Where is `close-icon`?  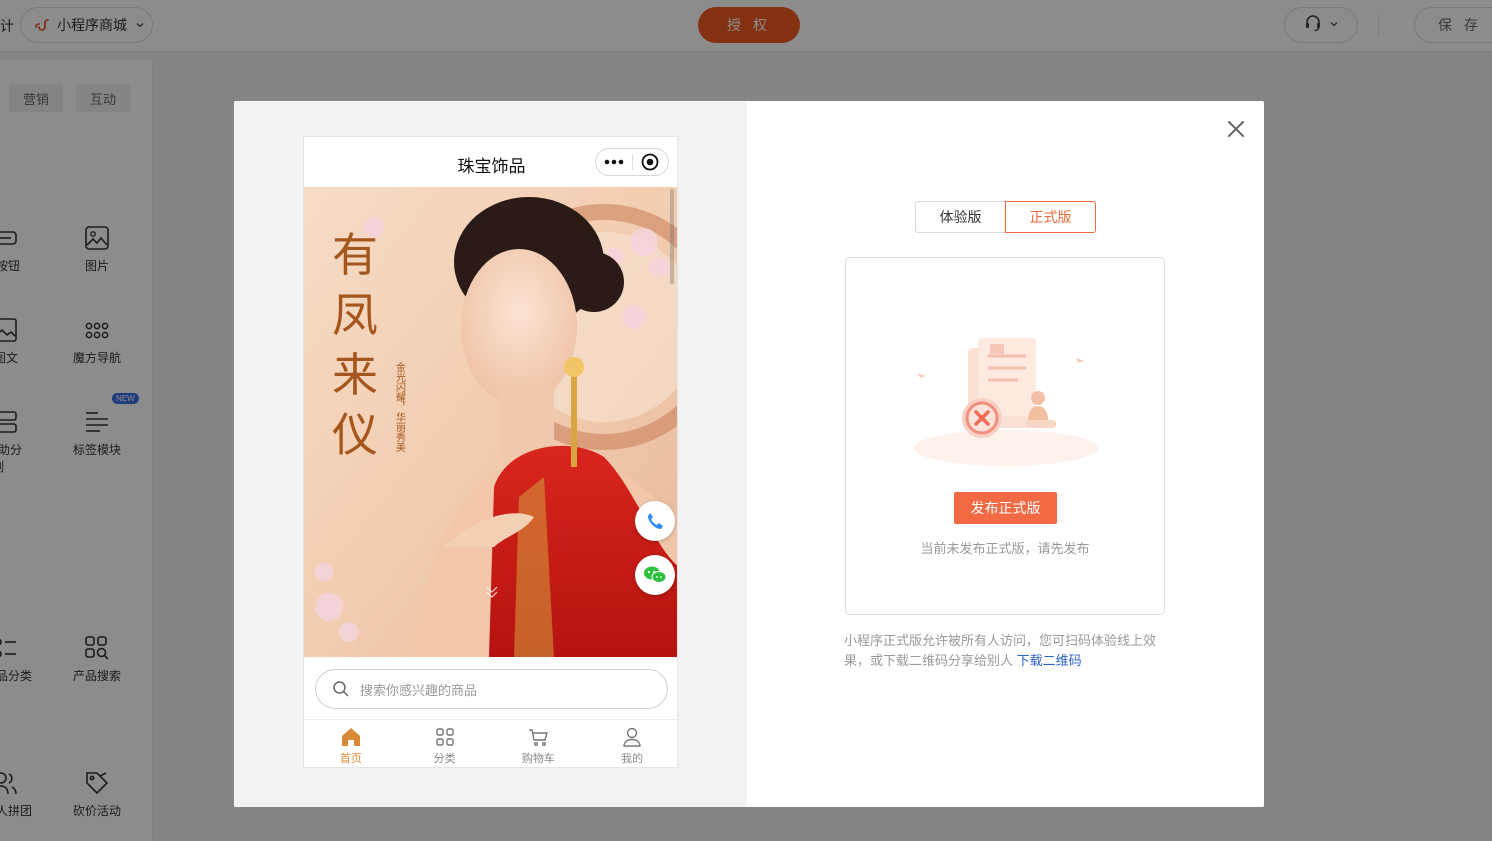 close-icon is located at coordinates (1236, 129).